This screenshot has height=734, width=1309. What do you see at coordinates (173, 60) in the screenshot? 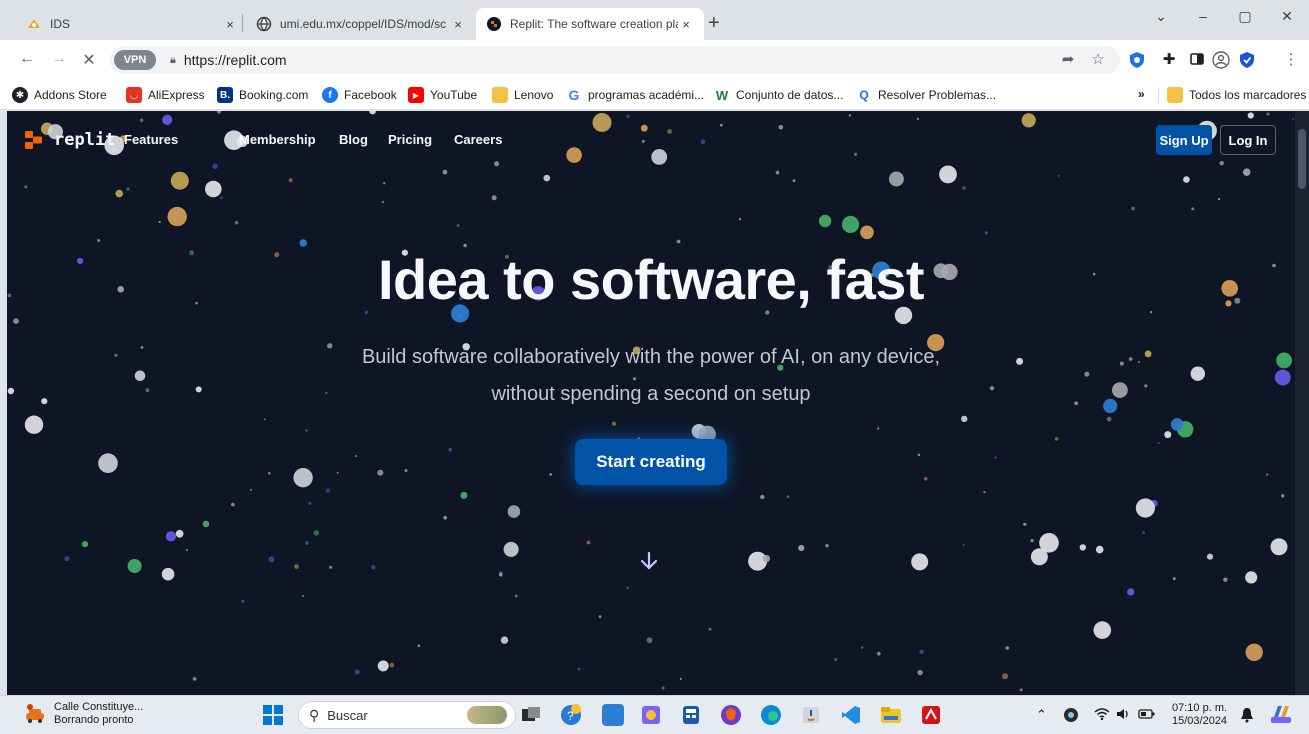
I see `lock-icon: 🔒︎` at bounding box center [173, 60].